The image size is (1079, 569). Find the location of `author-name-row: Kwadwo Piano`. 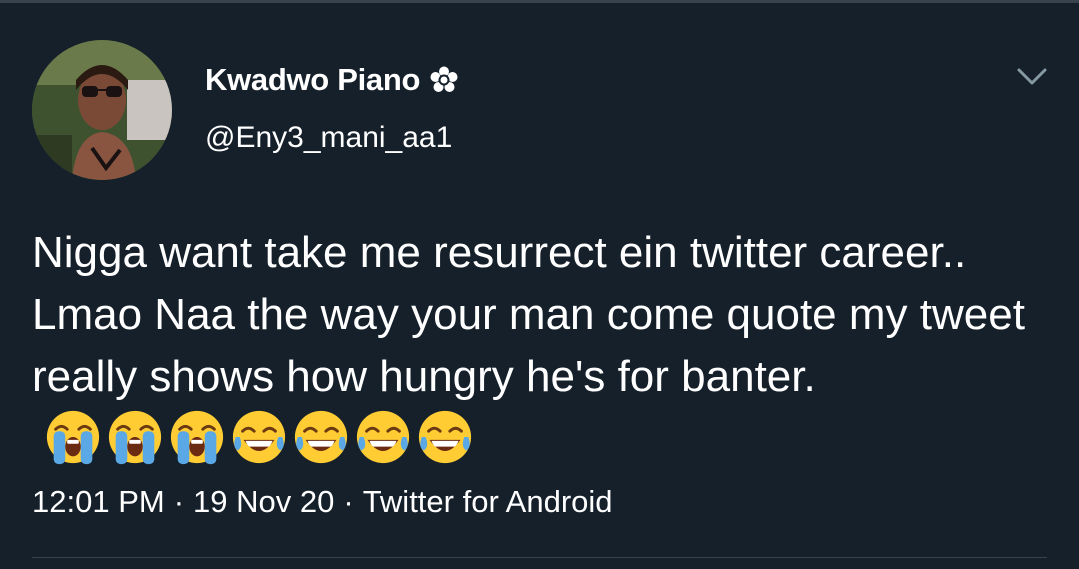

author-name-row: Kwadwo Piano is located at coordinates (332, 80).